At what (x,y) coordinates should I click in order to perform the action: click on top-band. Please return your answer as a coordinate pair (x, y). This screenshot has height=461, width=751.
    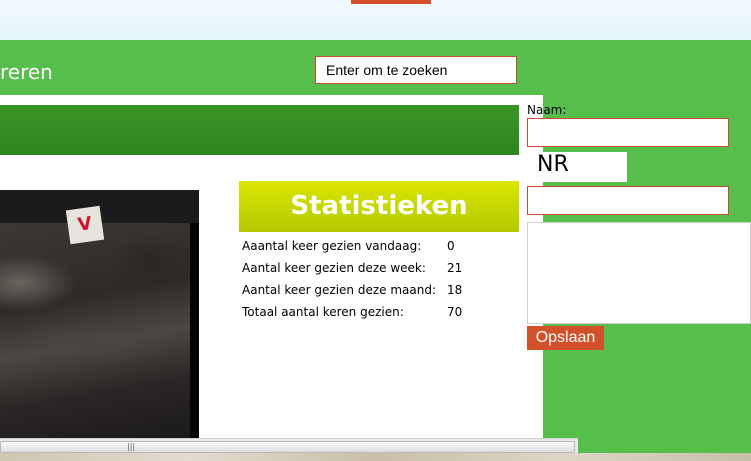
    Looking at the image, I should click on (375, 20).